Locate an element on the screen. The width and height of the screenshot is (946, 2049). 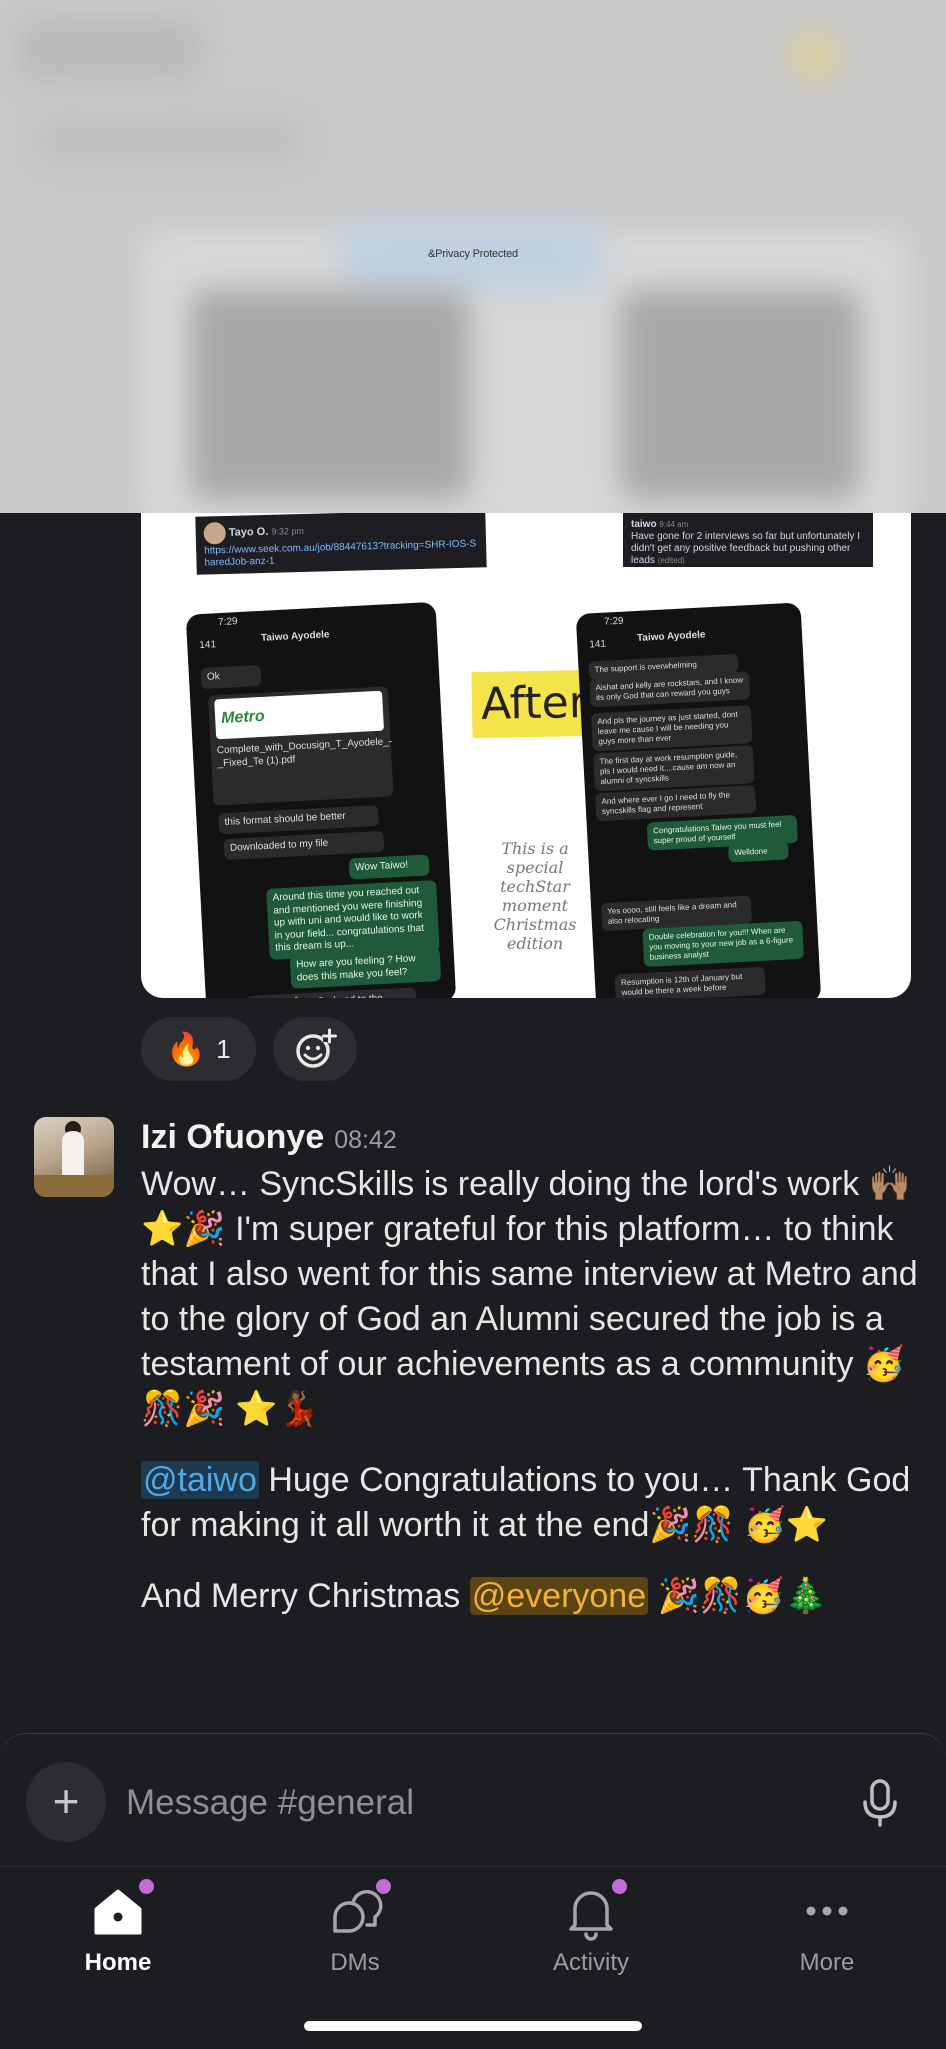
nav-more: More is located at coordinates (827, 1929).